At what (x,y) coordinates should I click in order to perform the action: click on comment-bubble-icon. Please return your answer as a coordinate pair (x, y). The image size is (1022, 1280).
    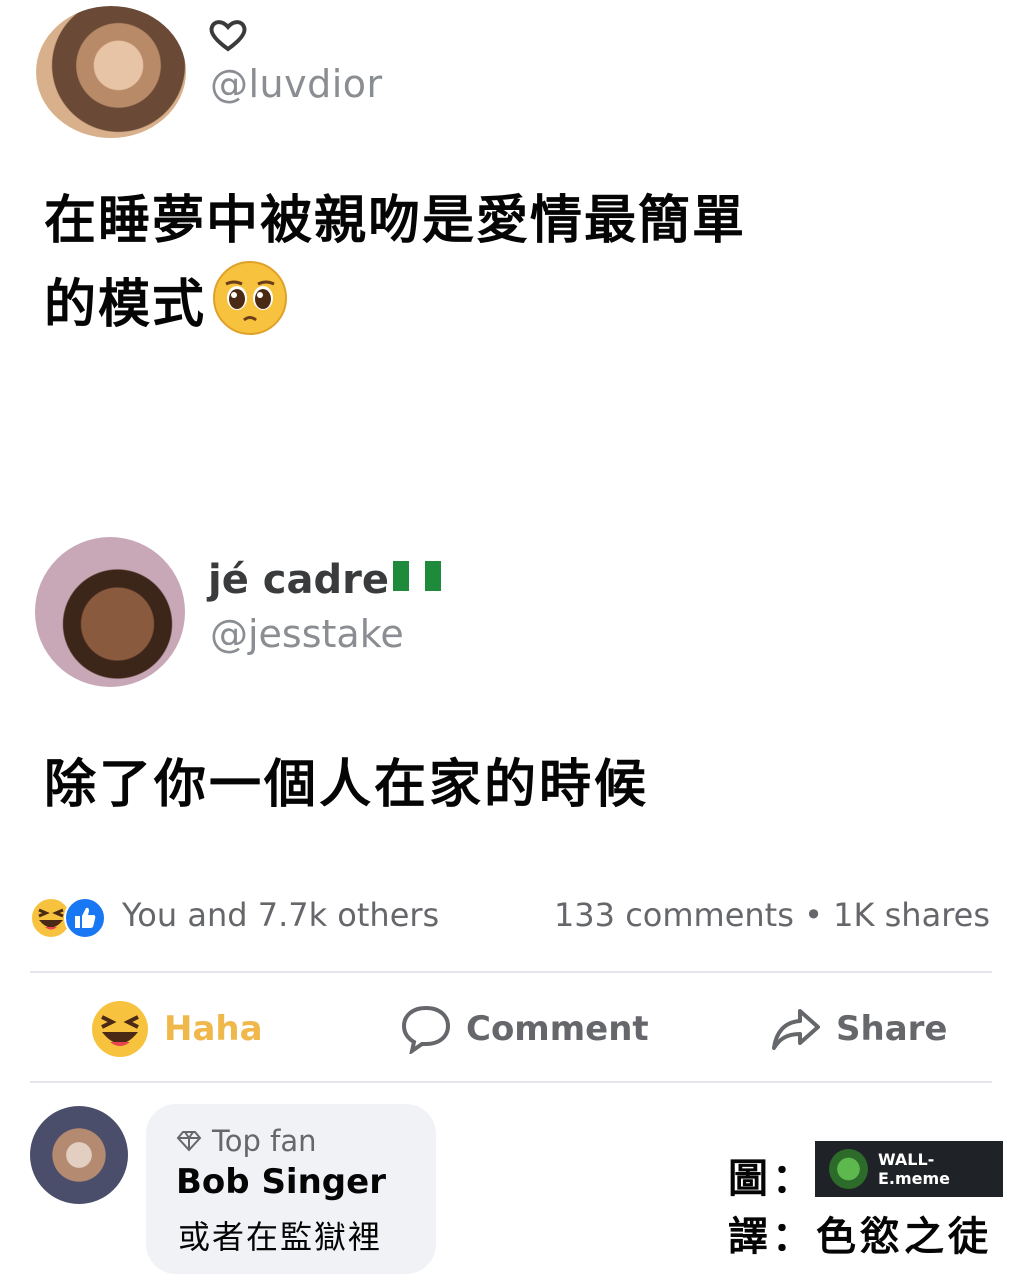
    Looking at the image, I should click on (426, 1029).